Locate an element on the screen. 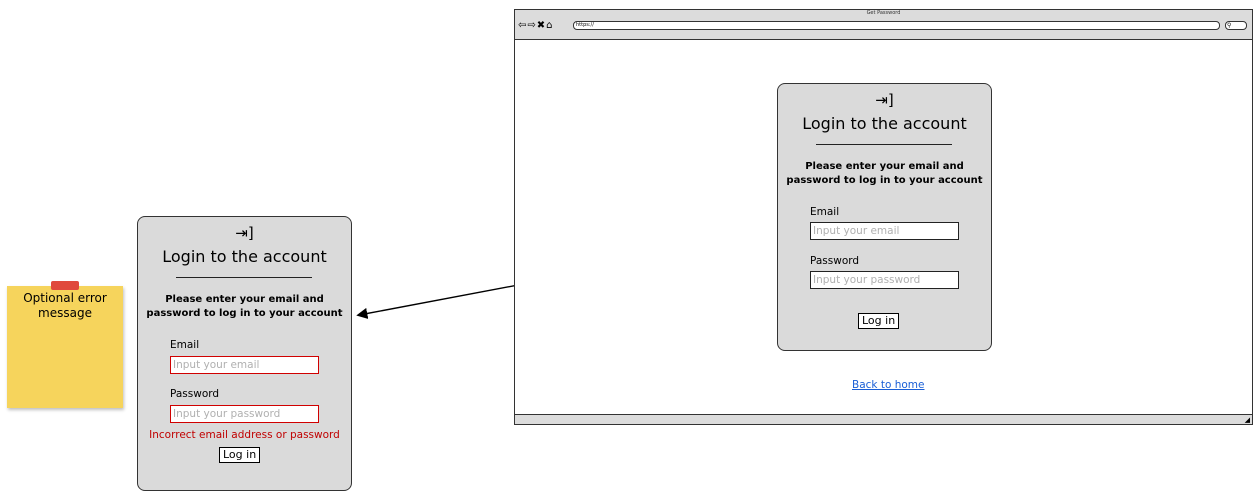  title-divider is located at coordinates (884, 144).